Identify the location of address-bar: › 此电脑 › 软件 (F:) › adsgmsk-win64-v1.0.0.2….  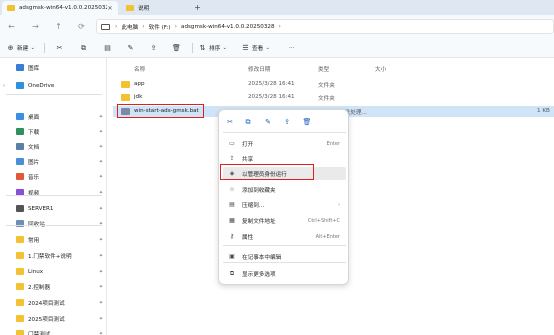
(325, 26).